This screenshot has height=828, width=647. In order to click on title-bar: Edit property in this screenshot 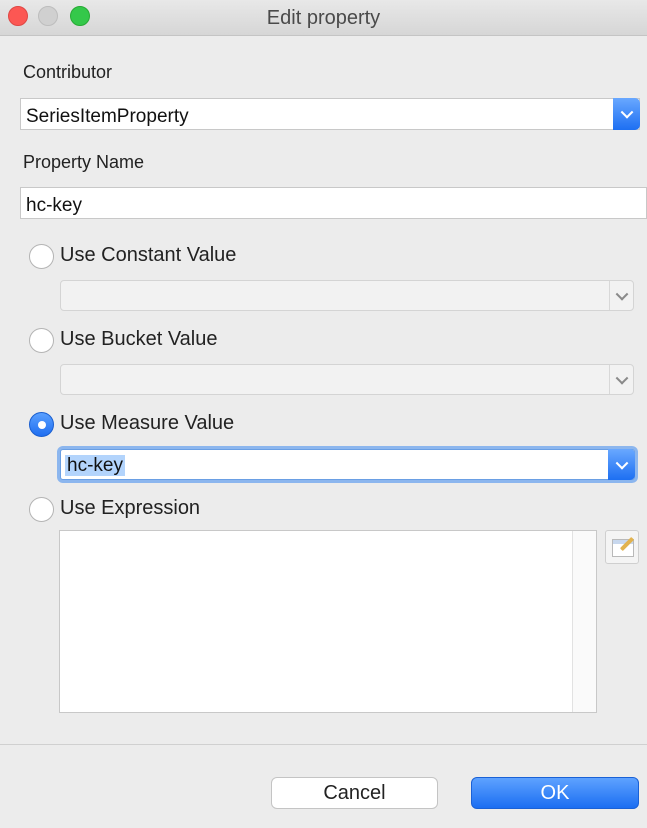, I will do `click(323, 18)`.